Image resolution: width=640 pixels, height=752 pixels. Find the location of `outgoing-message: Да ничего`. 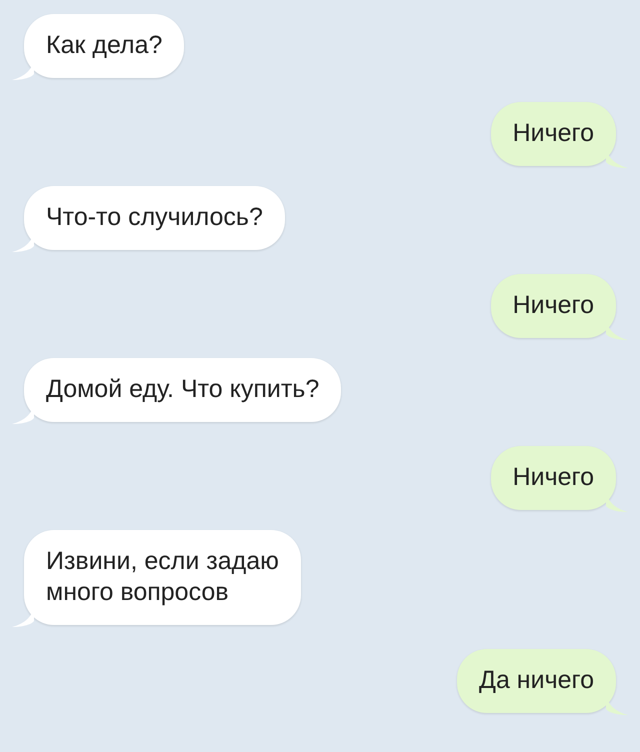

outgoing-message: Да ничего is located at coordinates (536, 681).